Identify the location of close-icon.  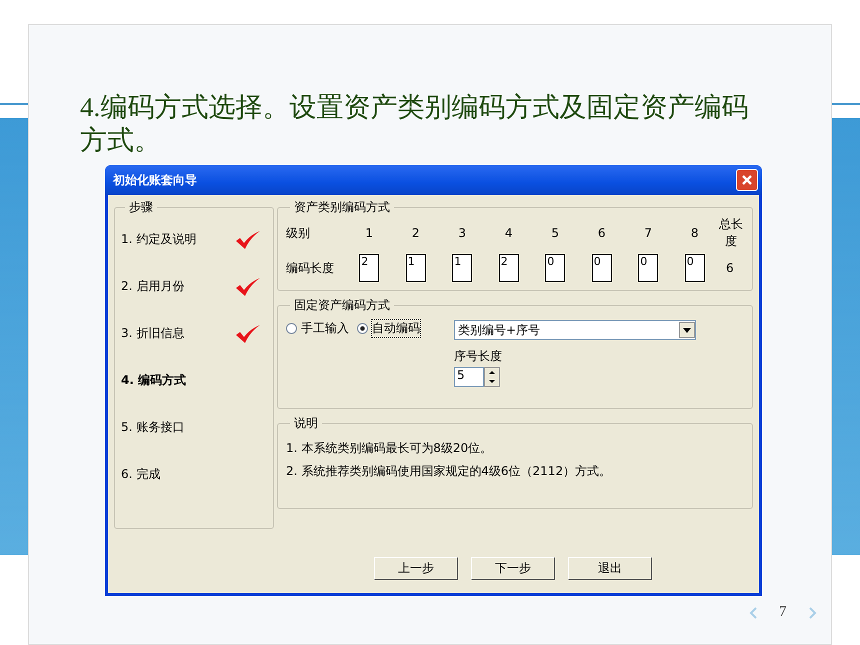
(747, 180).